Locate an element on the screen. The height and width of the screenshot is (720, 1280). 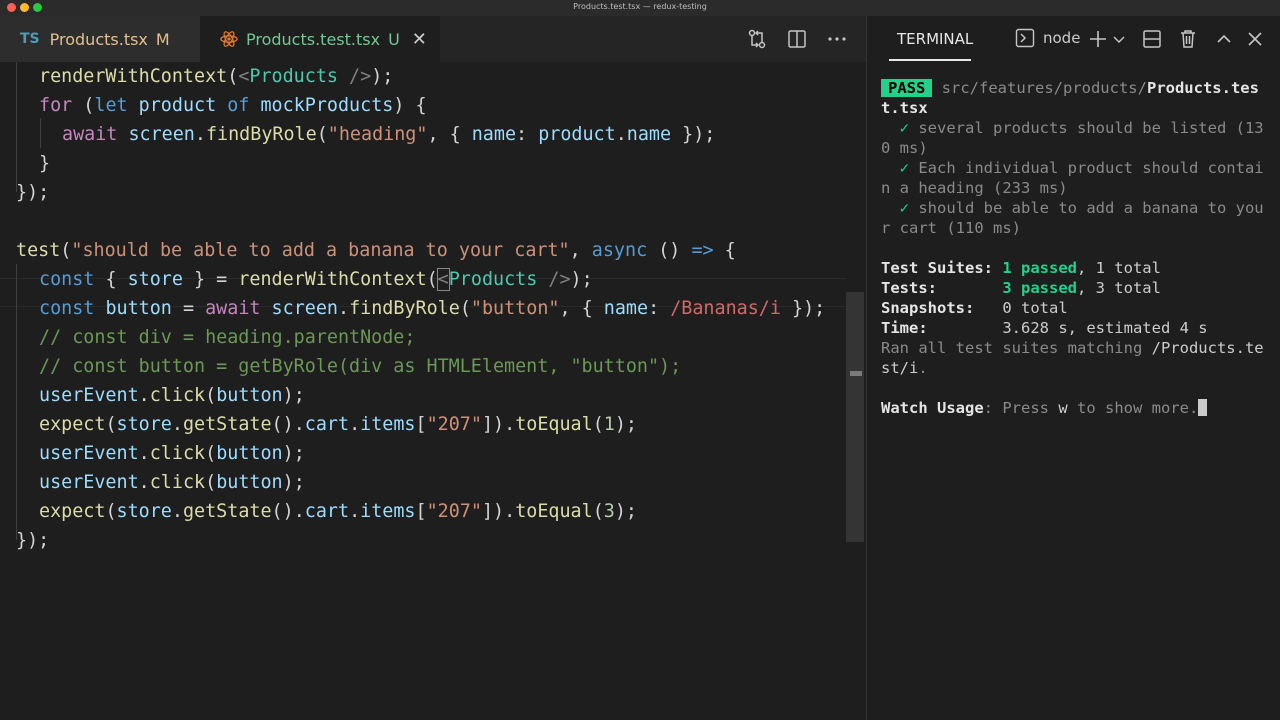
summary-tests: Tests: 3 passed, 3 total is located at coordinates (1021, 288).